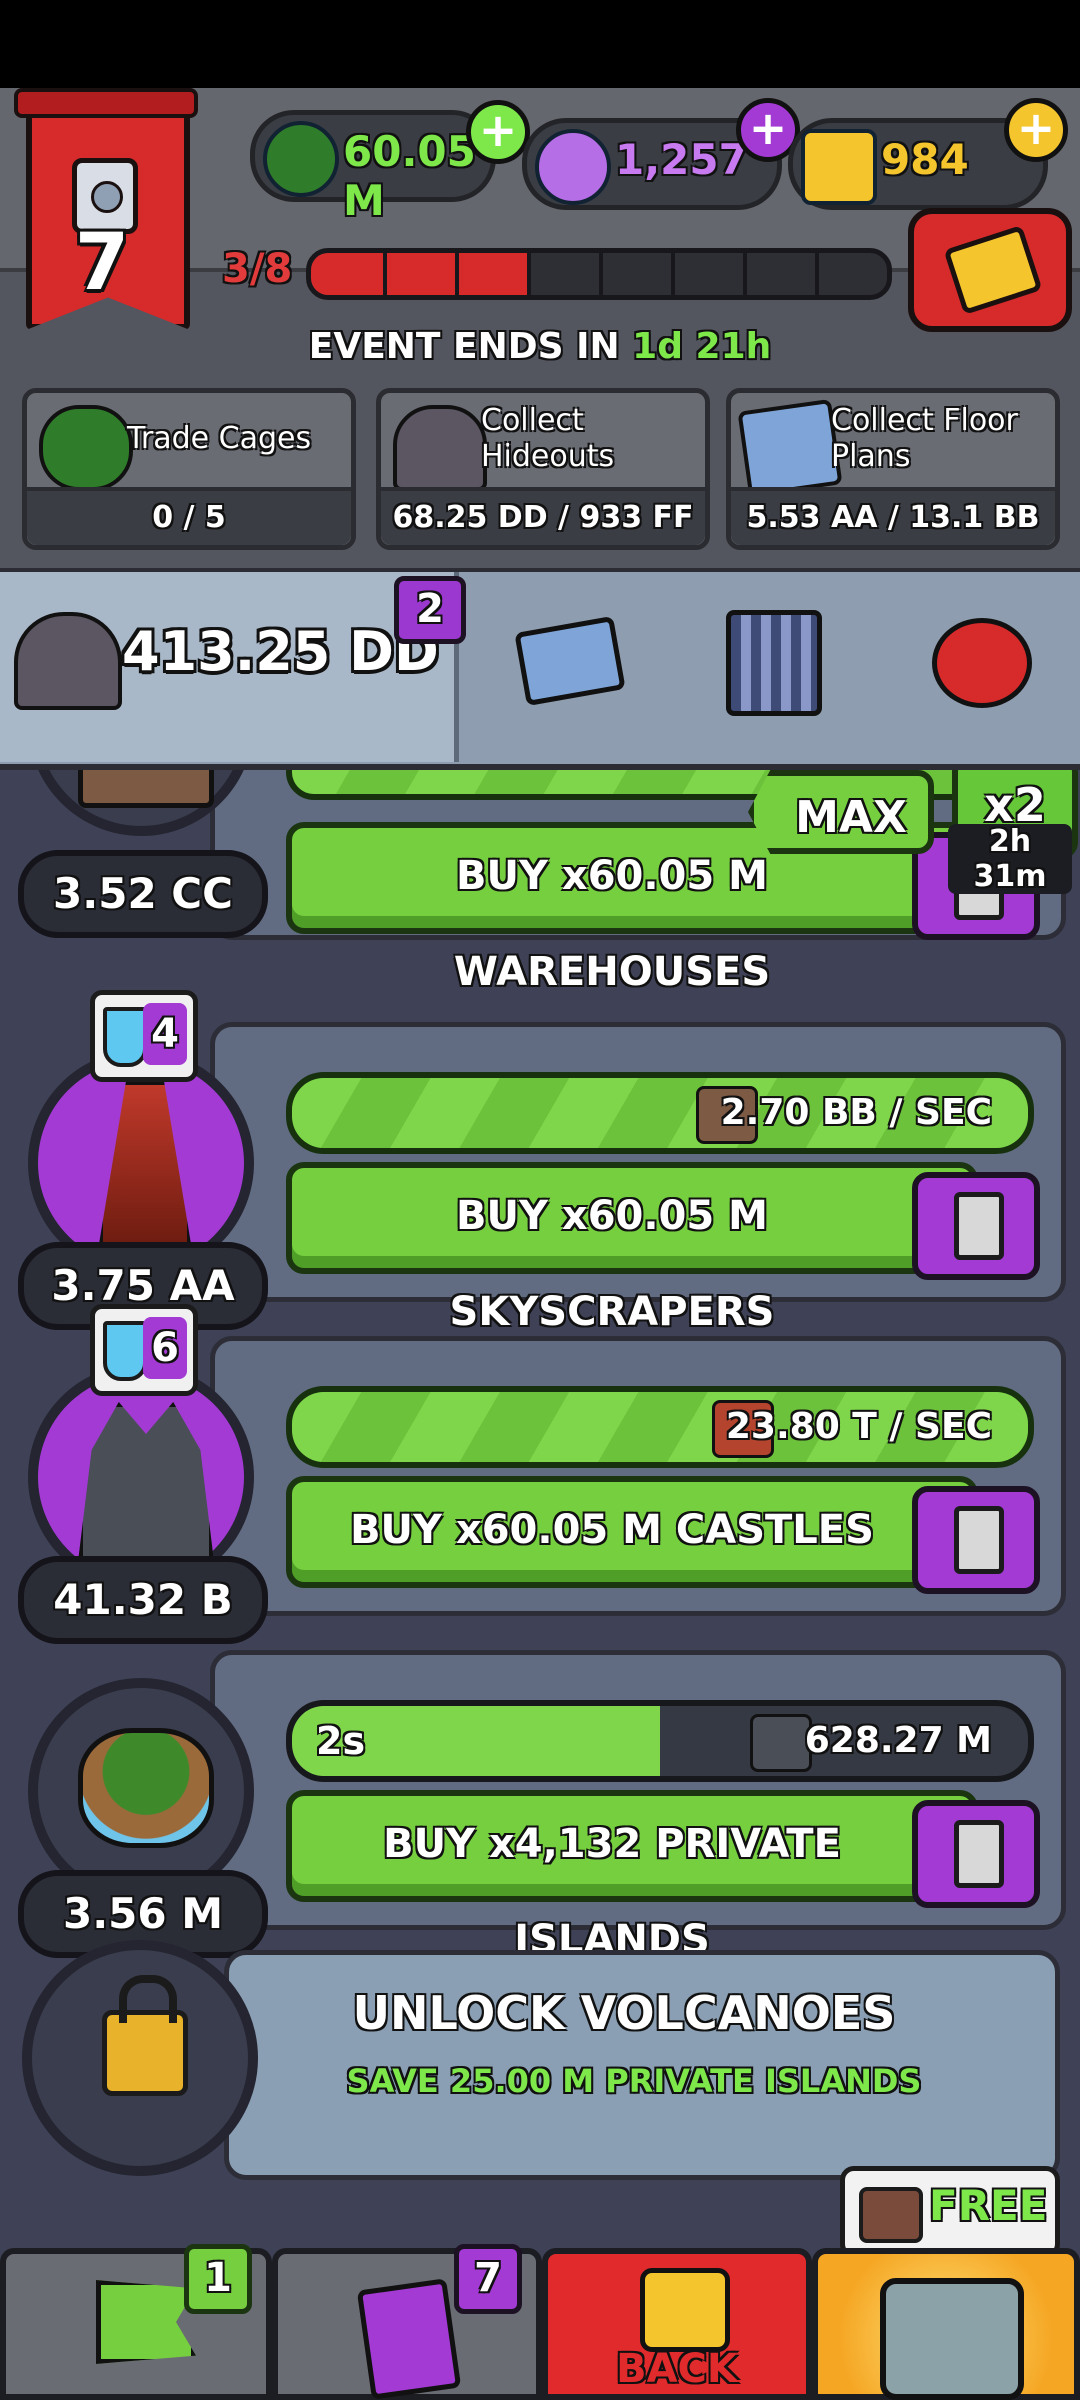  What do you see at coordinates (624, 2013) in the screenshot?
I see `unlock-title: UNLOCK VOLCANOES` at bounding box center [624, 2013].